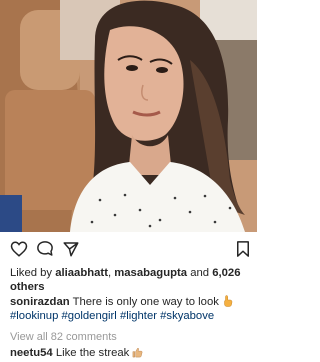  Describe the element at coordinates (71, 249) in the screenshot. I see `send-arrow-icon` at that location.